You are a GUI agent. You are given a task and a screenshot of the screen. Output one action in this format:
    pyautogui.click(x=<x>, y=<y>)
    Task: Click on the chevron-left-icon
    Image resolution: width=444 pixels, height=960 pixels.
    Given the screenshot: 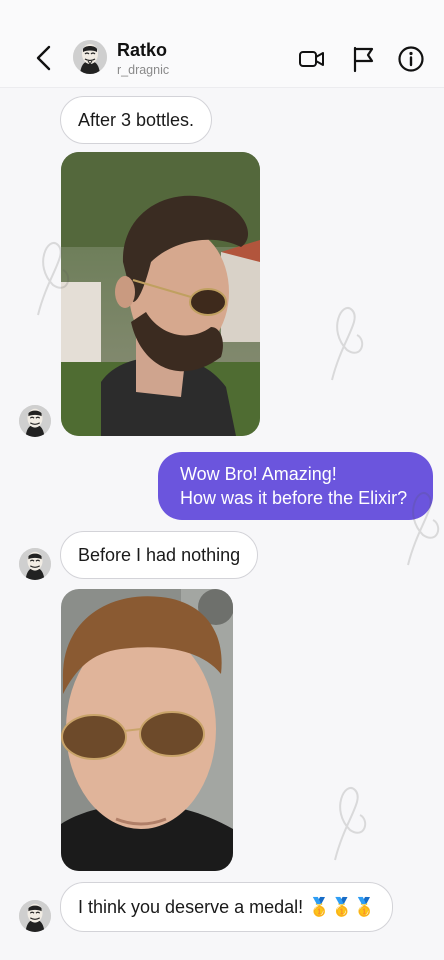 What is the action you would take?
    pyautogui.click(x=44, y=58)
    